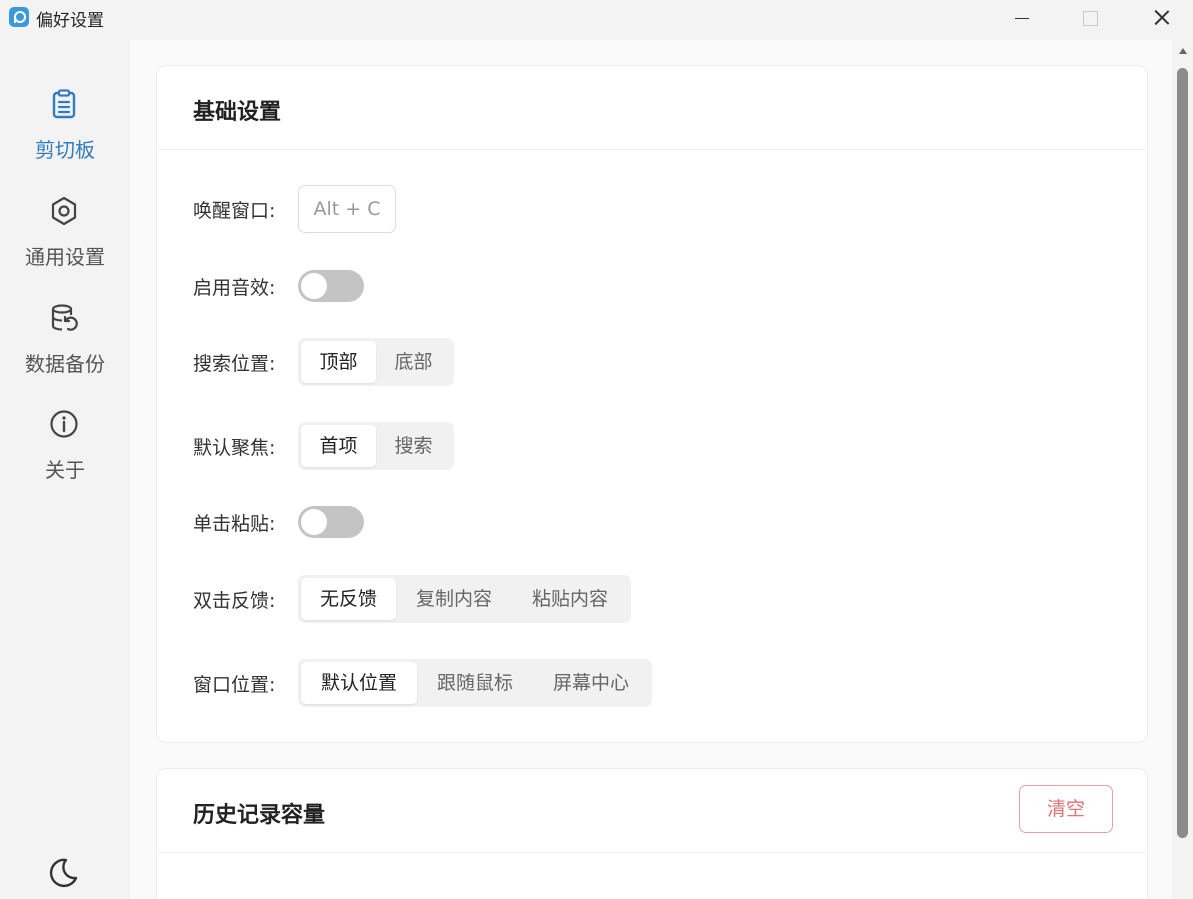 This screenshot has height=899, width=1193. I want to click on sidebar-item-clipboard: 剪切板, so click(65, 138).